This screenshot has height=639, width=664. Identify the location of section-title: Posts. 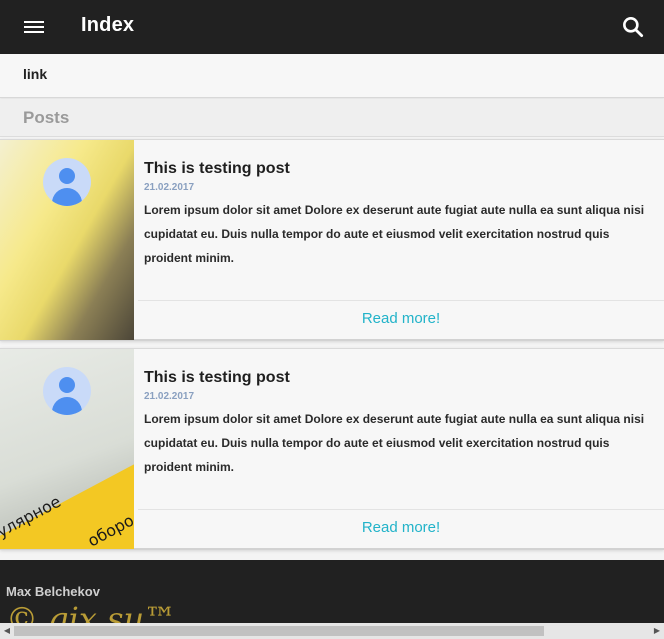
(46, 117).